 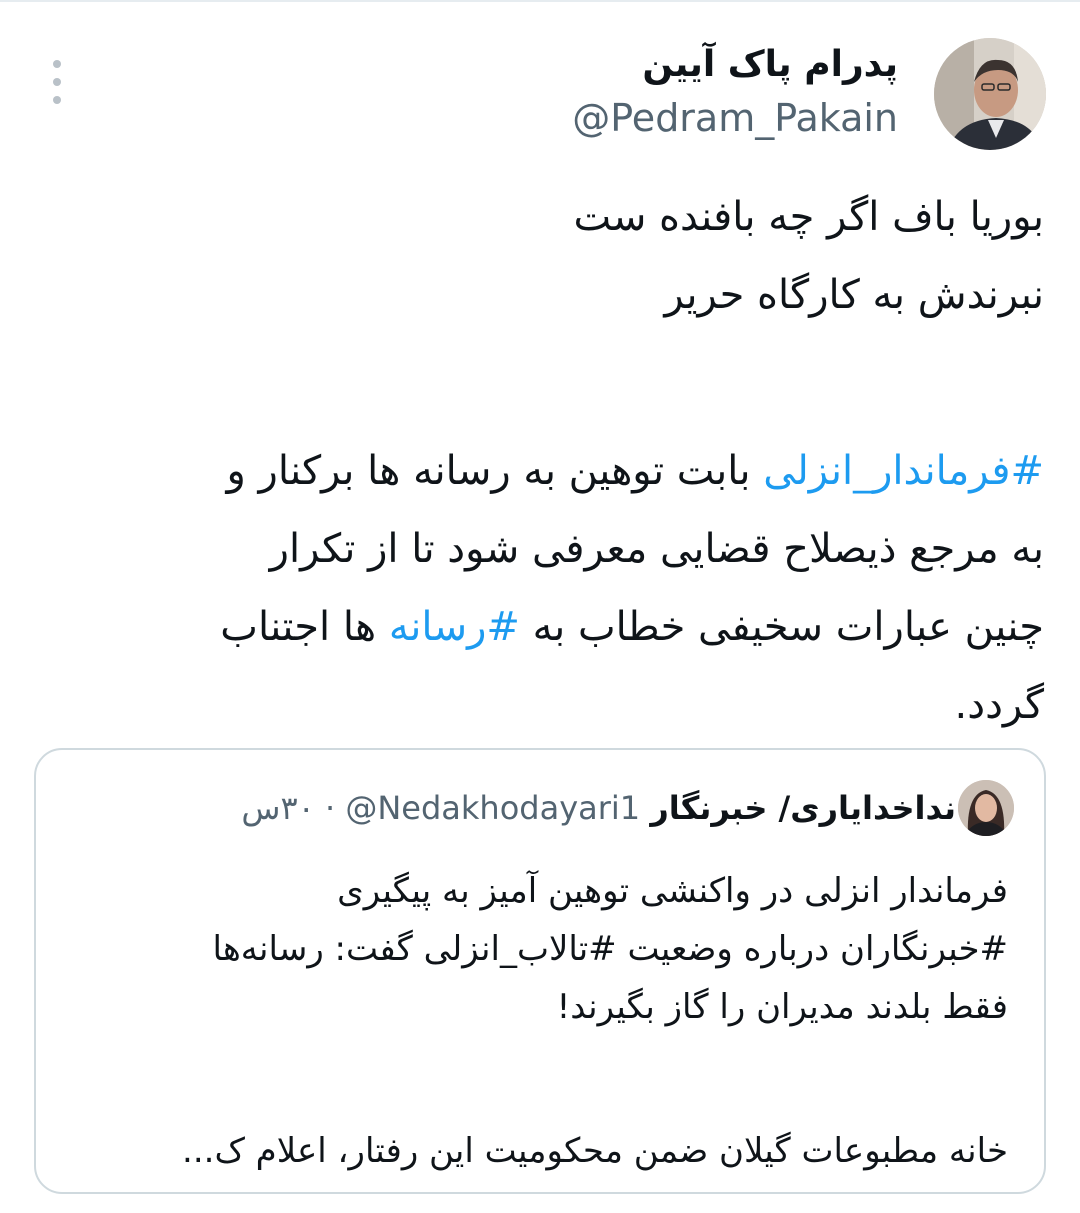 I want to click on quoted-author-handle: @Nedakhodayari1, so click(x=492, y=808).